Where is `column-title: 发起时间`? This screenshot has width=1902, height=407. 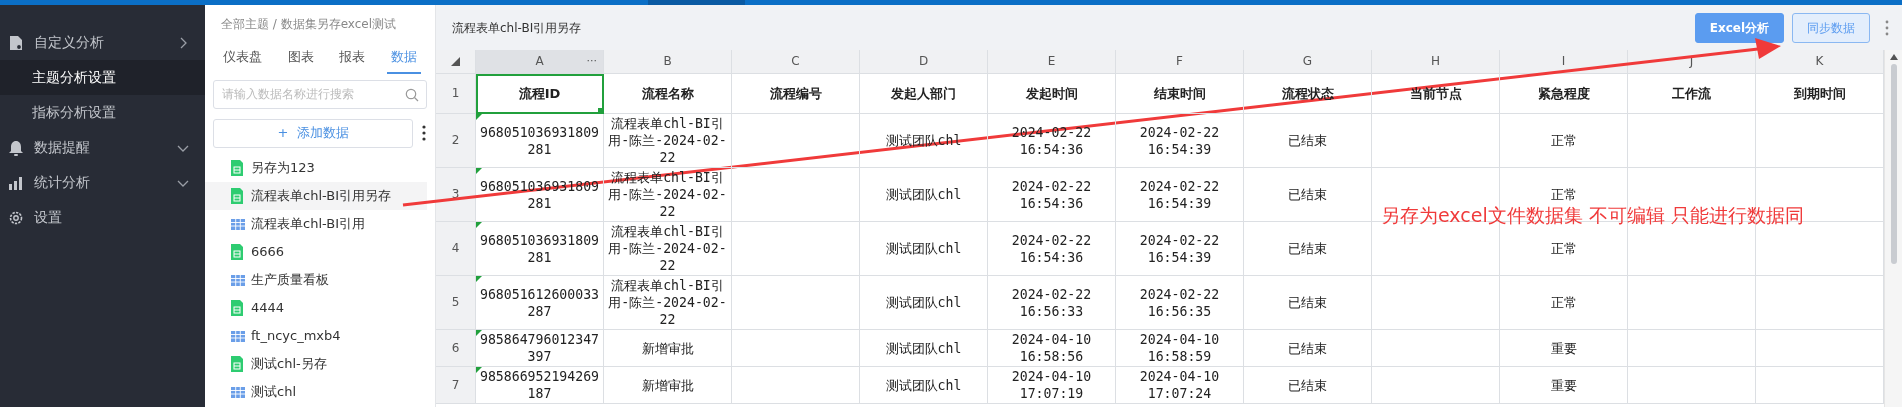 column-title: 发起时间 is located at coordinates (1052, 94).